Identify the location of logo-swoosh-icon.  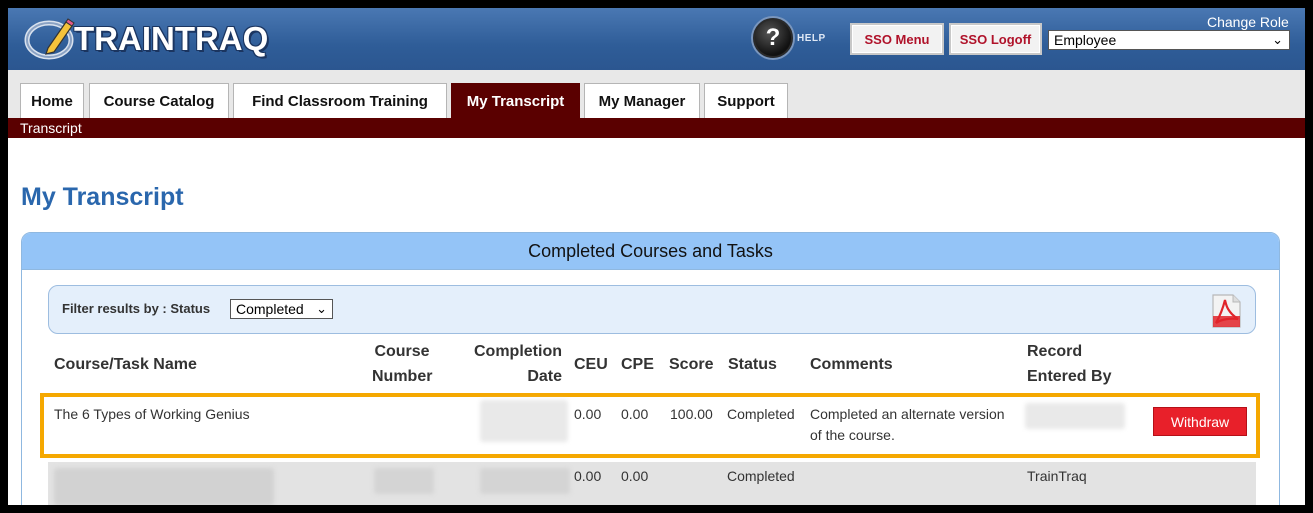
(49, 39).